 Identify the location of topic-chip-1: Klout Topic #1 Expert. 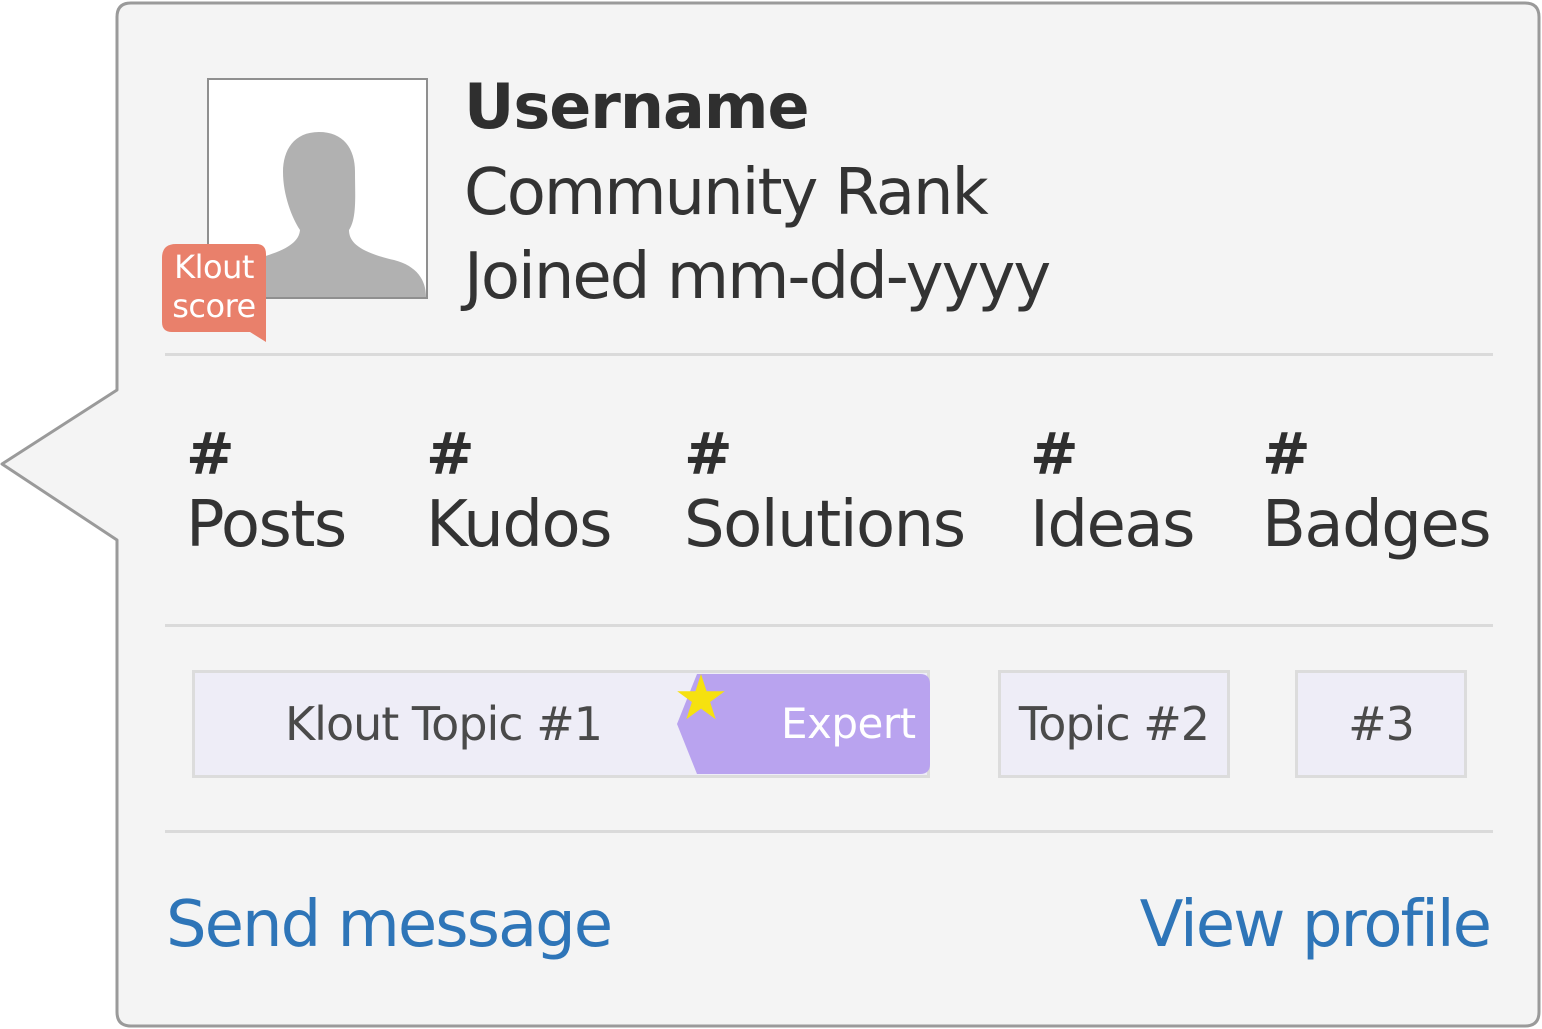
(561, 724).